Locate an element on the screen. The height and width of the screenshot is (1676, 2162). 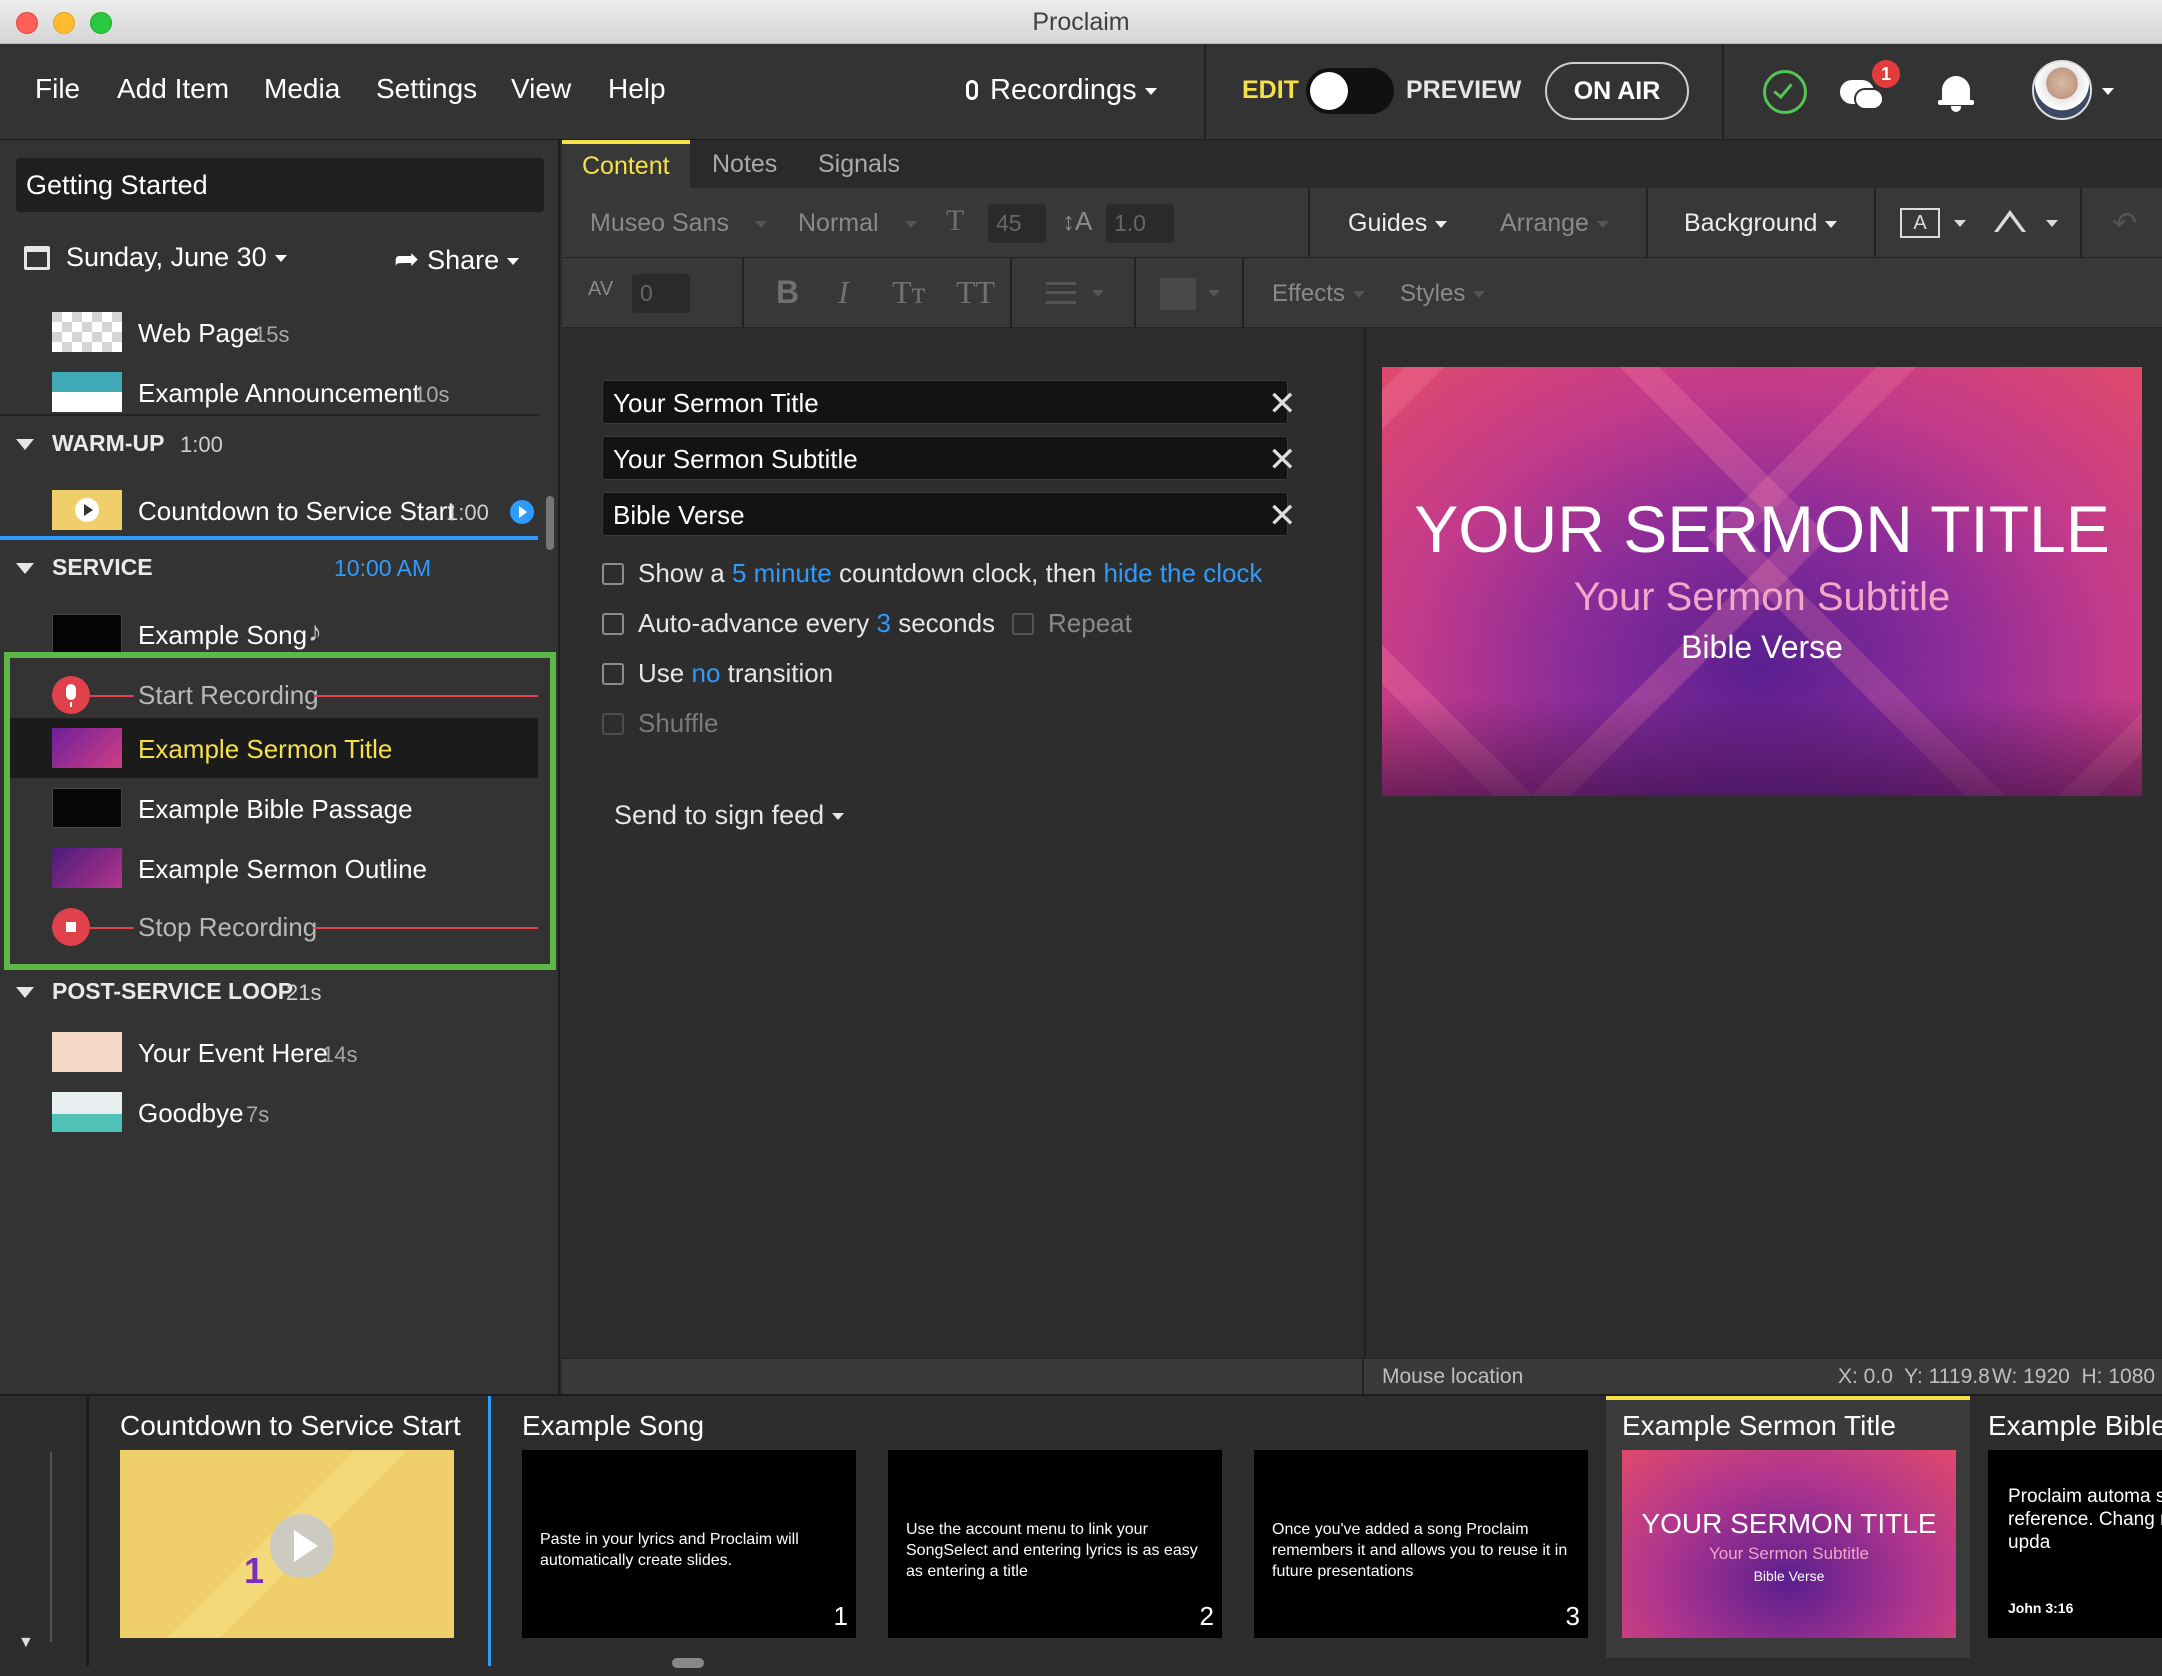
advance-seconds-link: 3 is located at coordinates (883, 623).